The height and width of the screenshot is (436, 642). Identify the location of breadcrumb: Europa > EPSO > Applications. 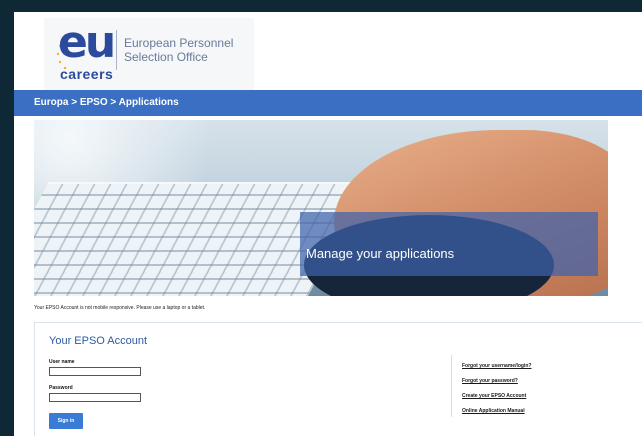
(328, 103).